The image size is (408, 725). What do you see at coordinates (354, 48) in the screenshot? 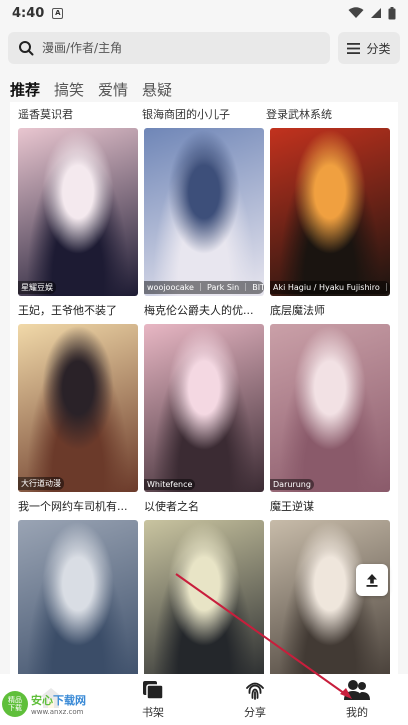
I see `menu-icon` at bounding box center [354, 48].